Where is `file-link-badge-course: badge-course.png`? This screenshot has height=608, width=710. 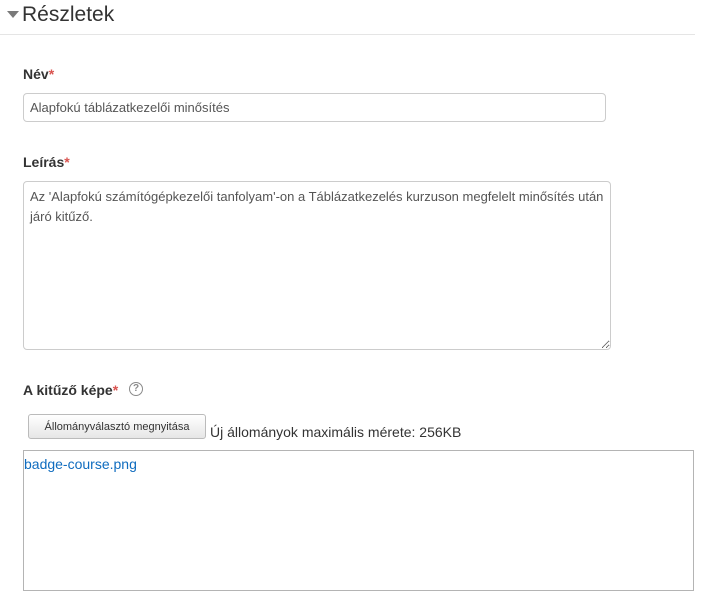
file-link-badge-course: badge-course.png is located at coordinates (80, 464).